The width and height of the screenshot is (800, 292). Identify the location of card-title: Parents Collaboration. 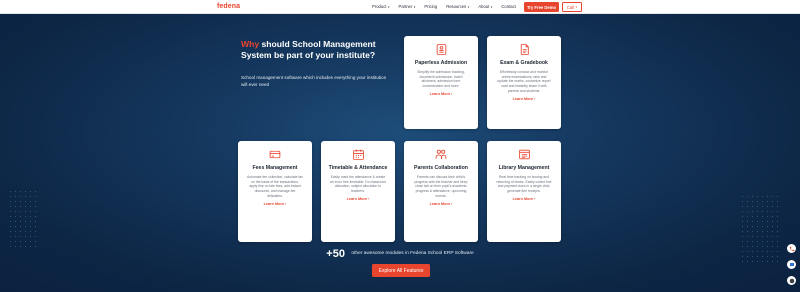
(441, 168).